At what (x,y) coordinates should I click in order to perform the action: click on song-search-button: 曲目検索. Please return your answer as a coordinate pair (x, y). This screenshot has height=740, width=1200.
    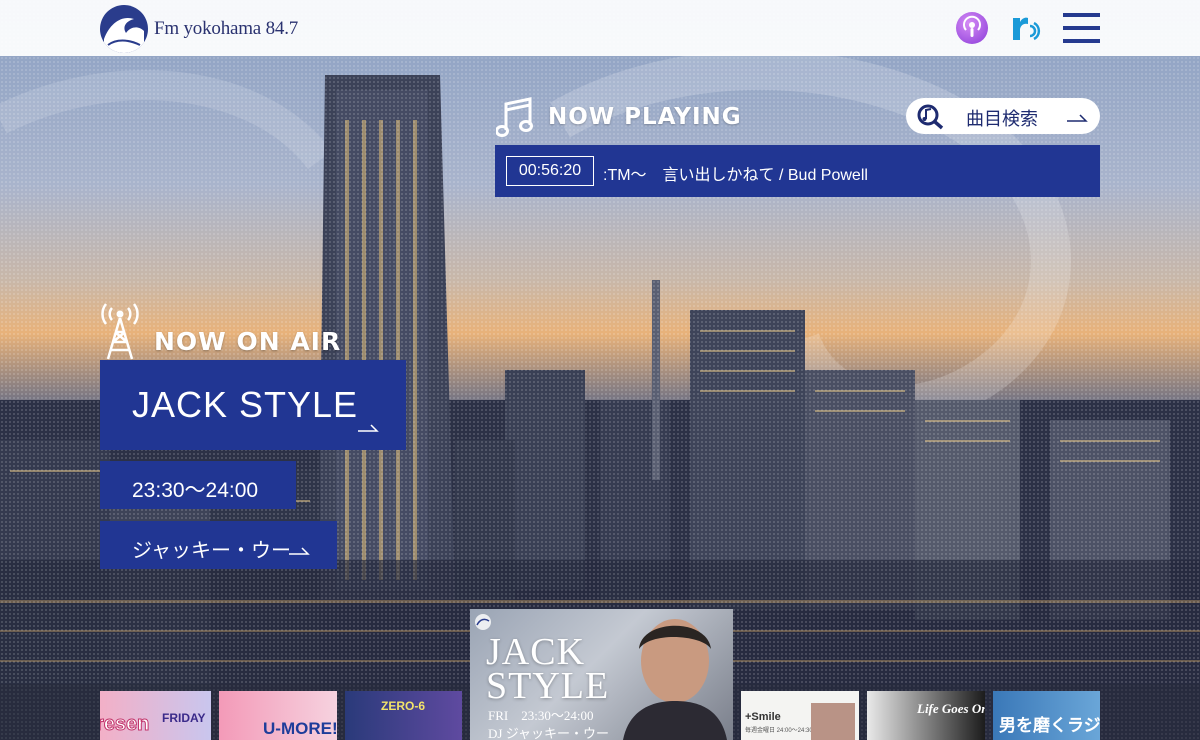
    Looking at the image, I should click on (1003, 116).